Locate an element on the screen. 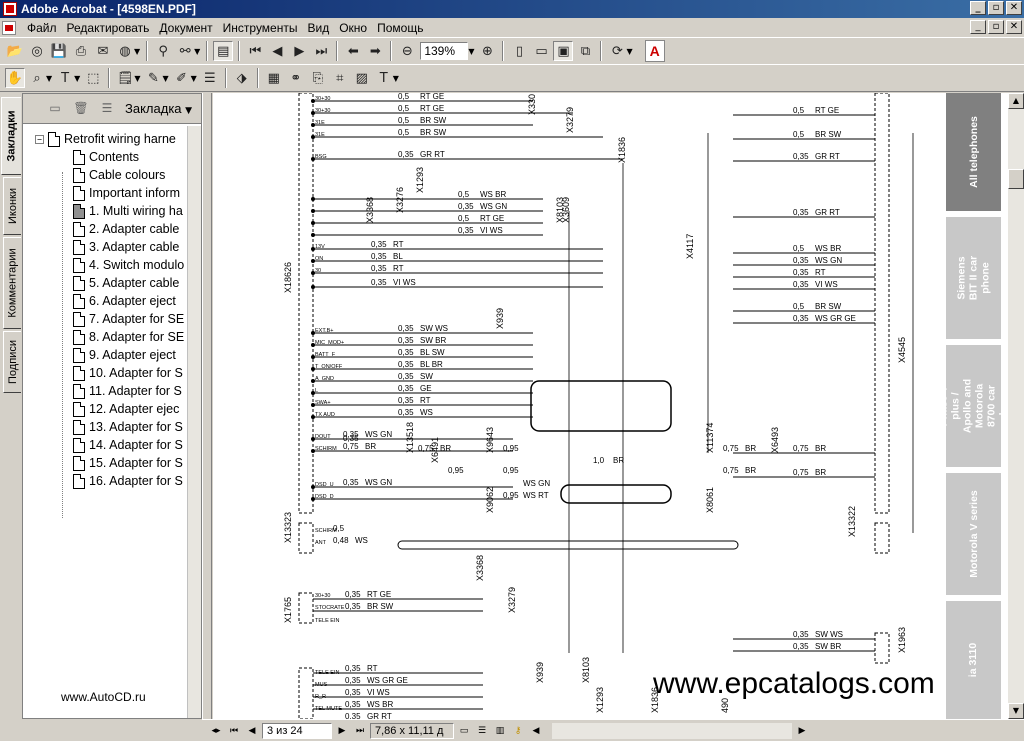 The width and height of the screenshot is (1024, 741). menu-file: Файл is located at coordinates (42, 28).